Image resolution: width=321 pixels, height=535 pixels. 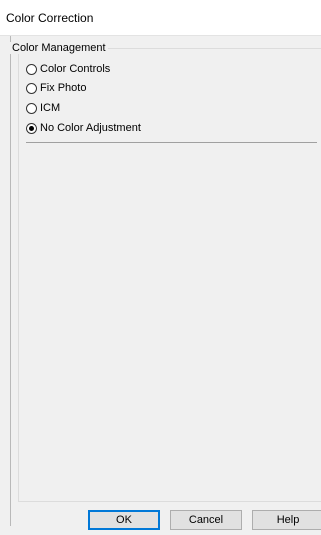 What do you see at coordinates (75, 69) in the screenshot?
I see `radio-label: Color Controls` at bounding box center [75, 69].